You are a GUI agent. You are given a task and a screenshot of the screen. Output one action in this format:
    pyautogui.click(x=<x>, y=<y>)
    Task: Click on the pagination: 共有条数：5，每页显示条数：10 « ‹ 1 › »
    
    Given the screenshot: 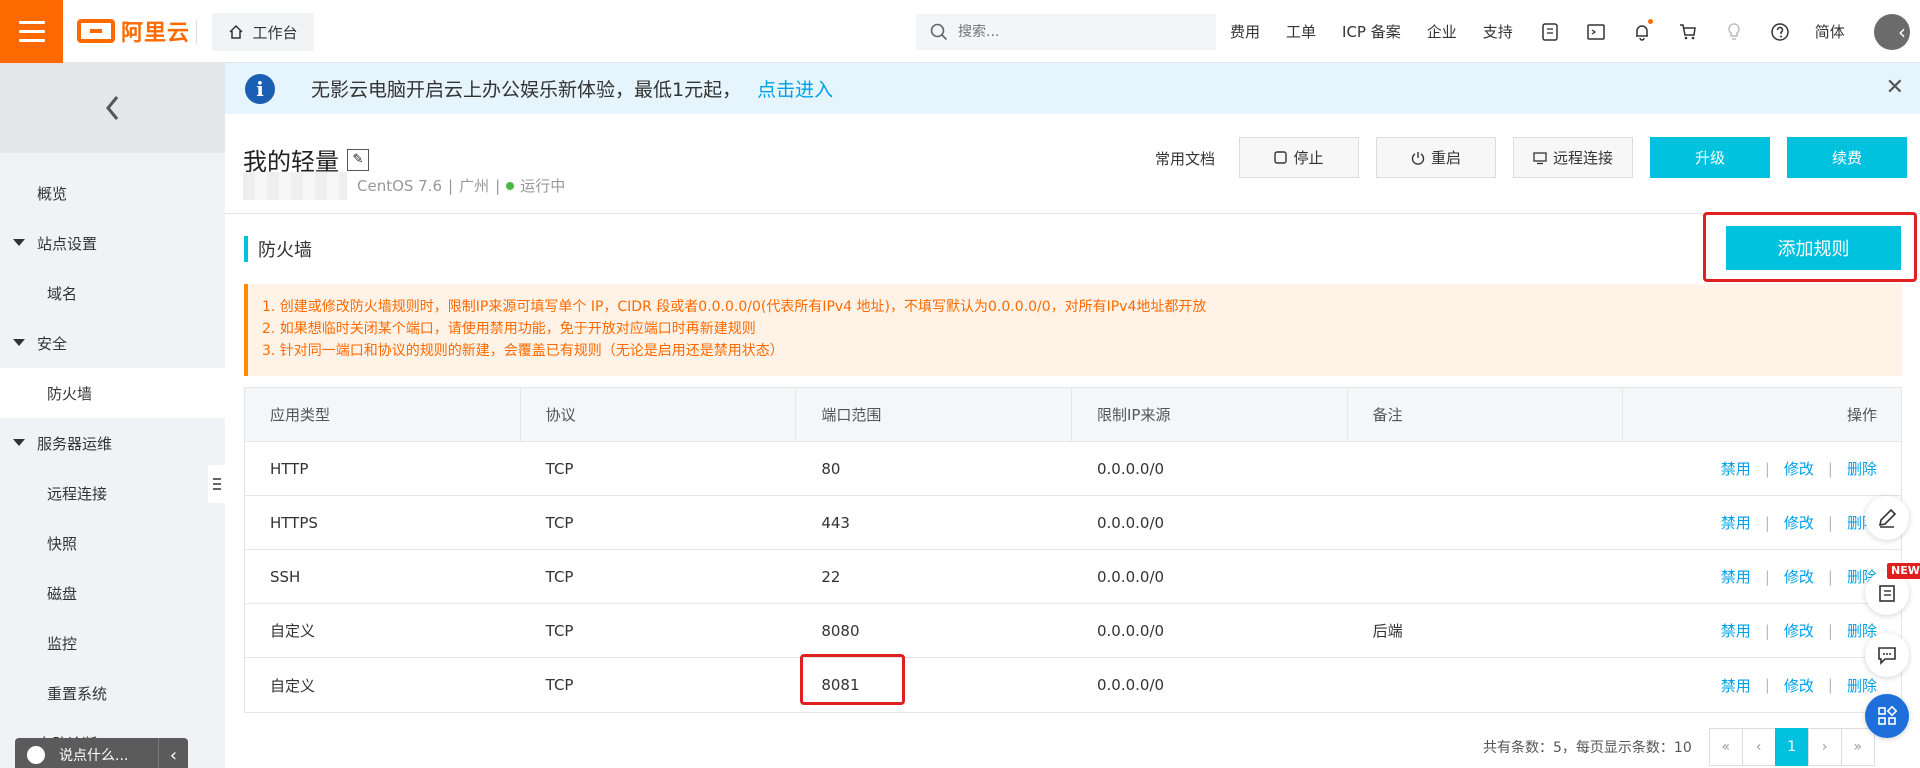 What is the action you would take?
    pyautogui.click(x=1679, y=747)
    